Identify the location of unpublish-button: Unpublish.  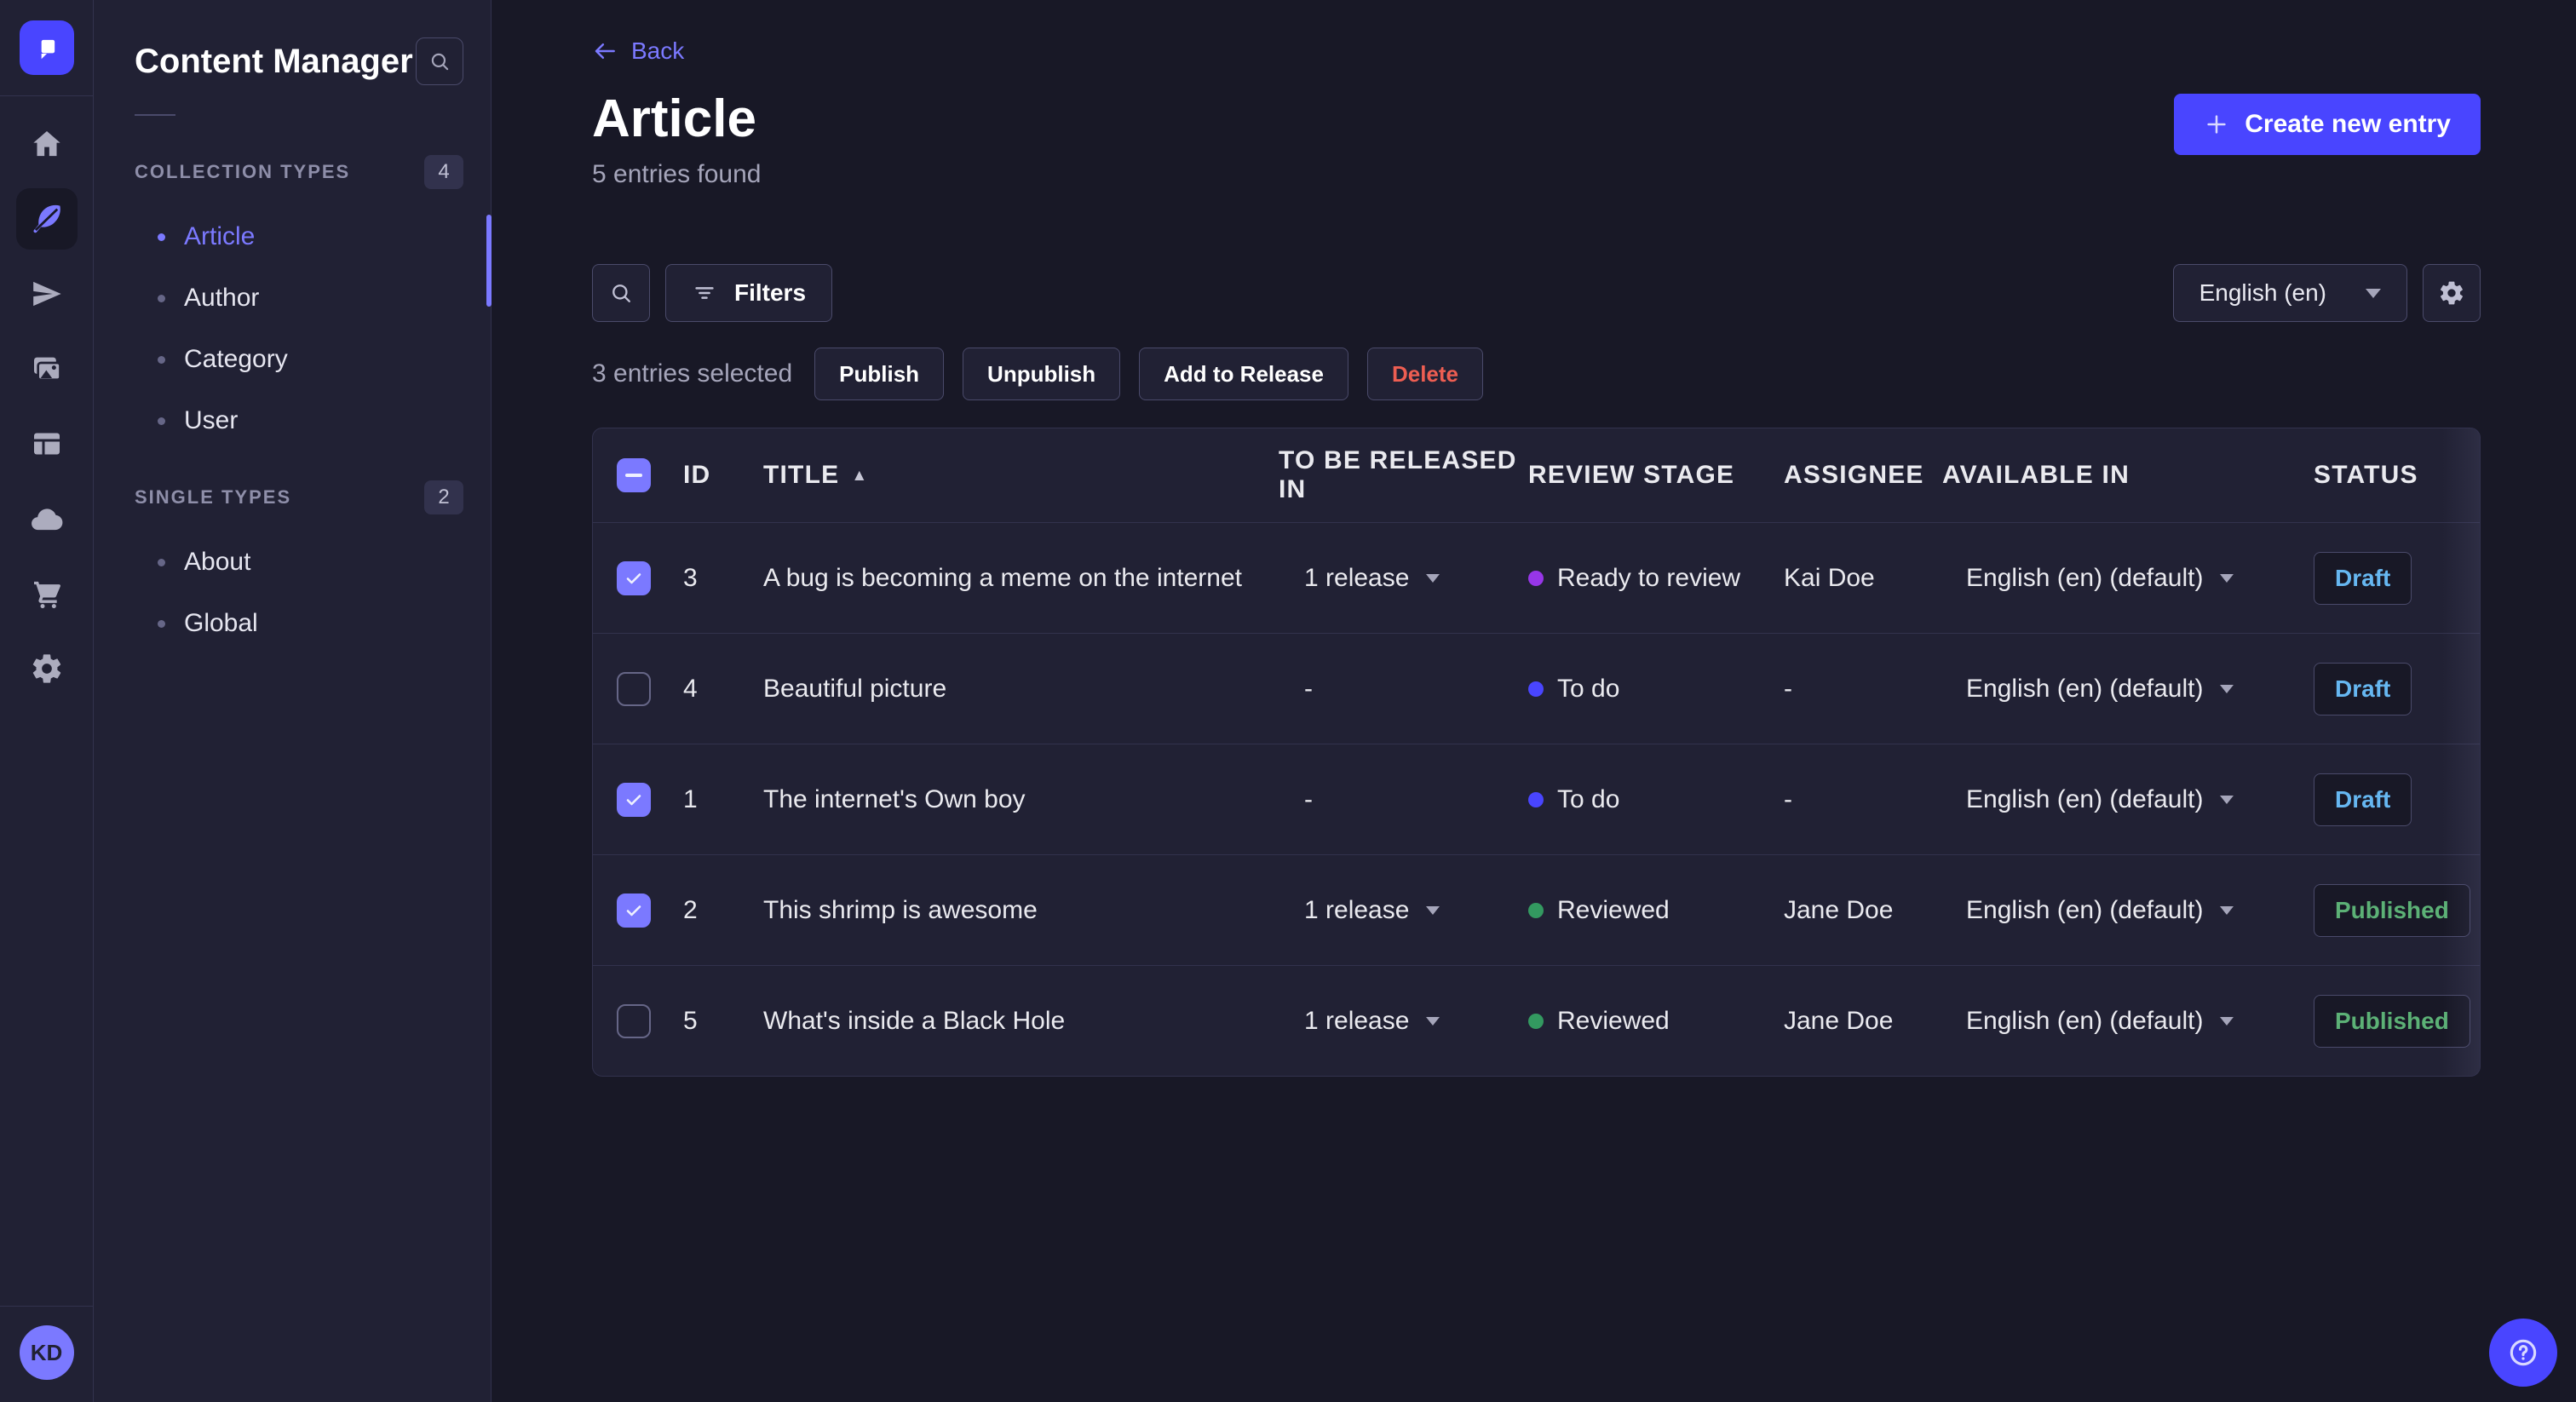
(1042, 374).